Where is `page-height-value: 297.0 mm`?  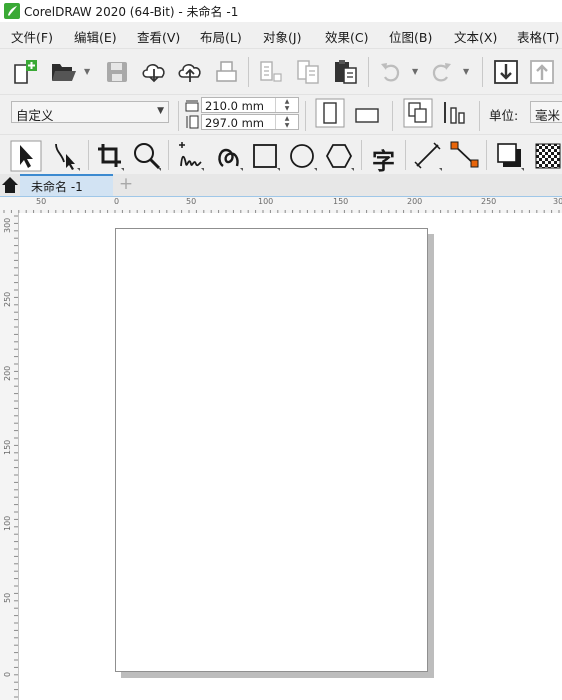
page-height-value: 297.0 mm is located at coordinates (234, 123).